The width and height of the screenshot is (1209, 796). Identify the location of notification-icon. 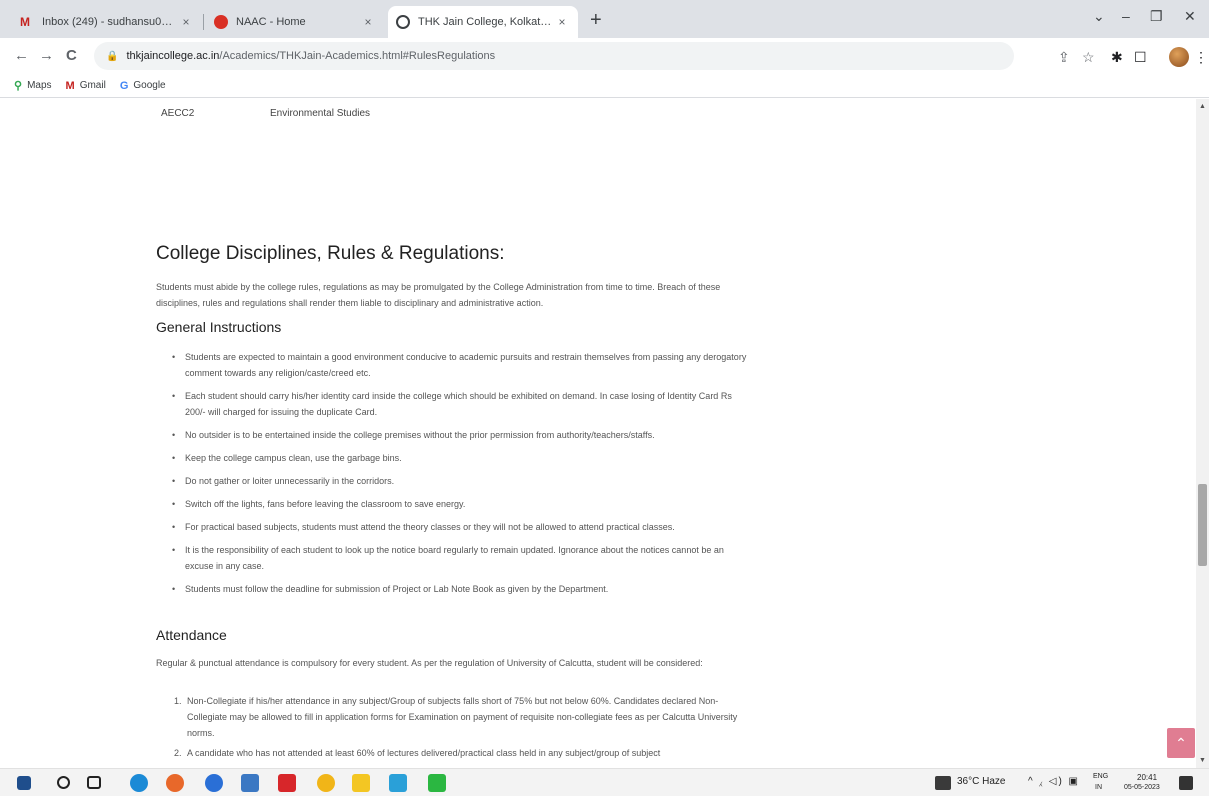
(1186, 783).